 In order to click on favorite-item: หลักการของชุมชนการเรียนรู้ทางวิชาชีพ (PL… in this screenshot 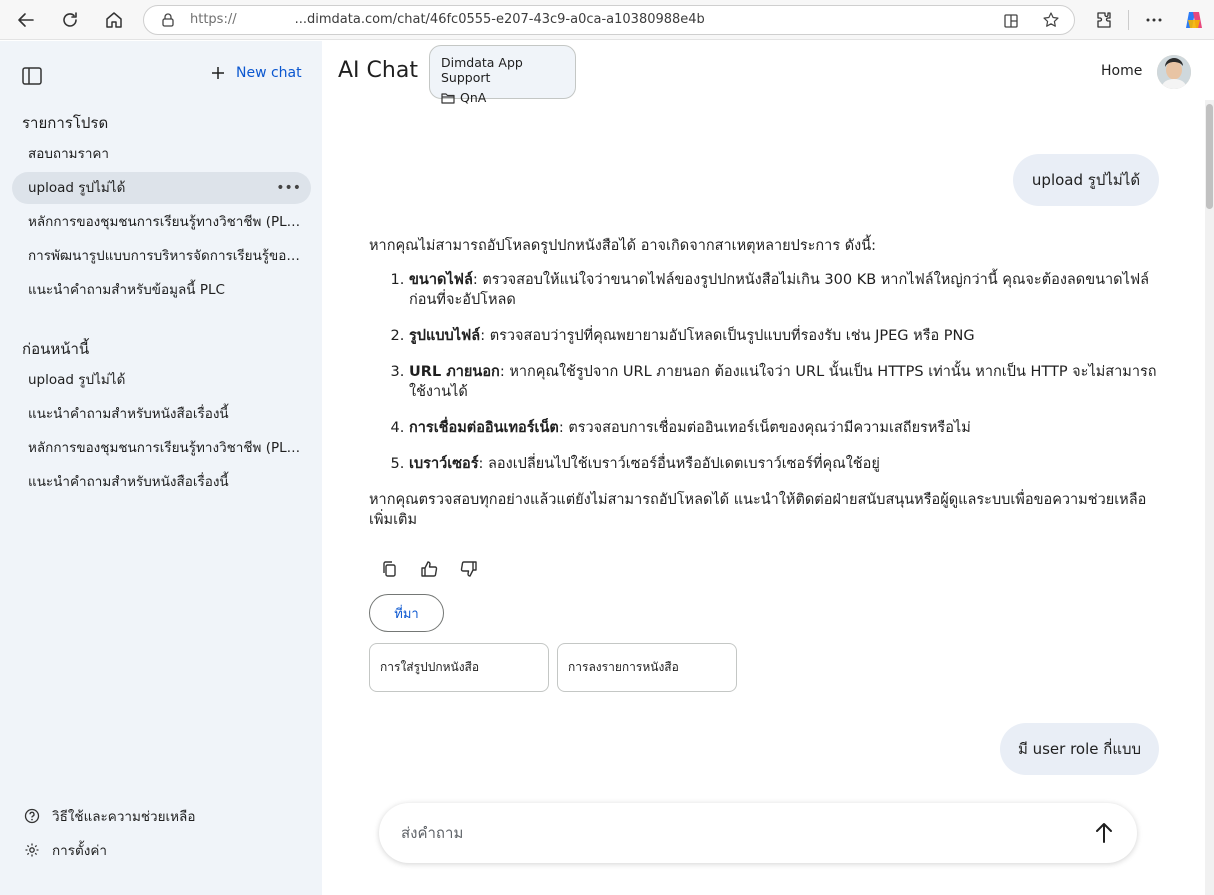, I will do `click(161, 222)`.